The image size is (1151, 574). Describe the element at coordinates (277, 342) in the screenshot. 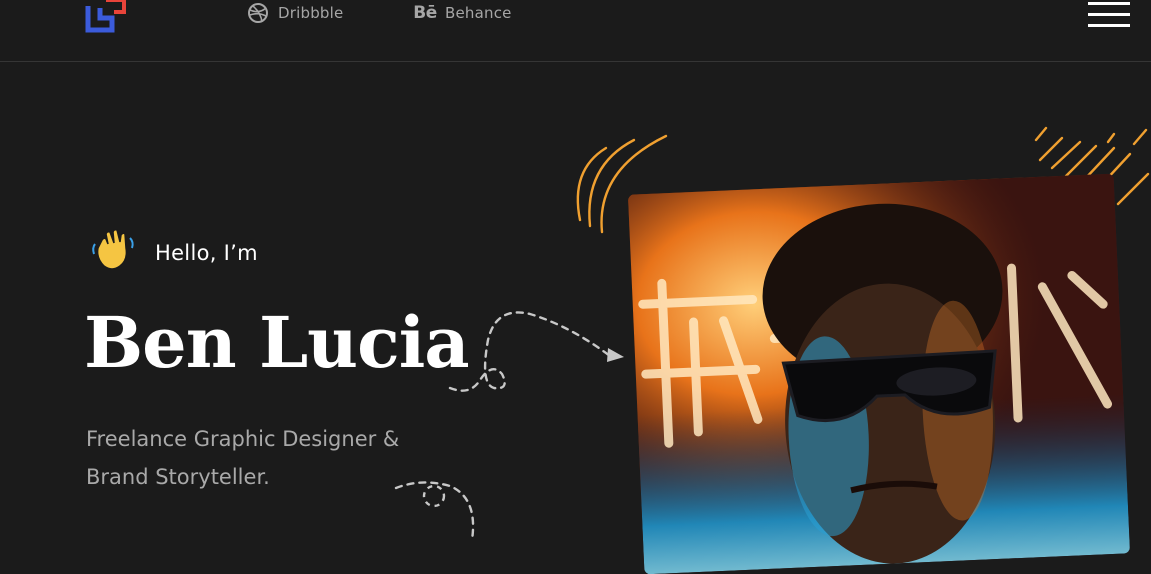

I see `hero-name: Ben Lucia` at that location.